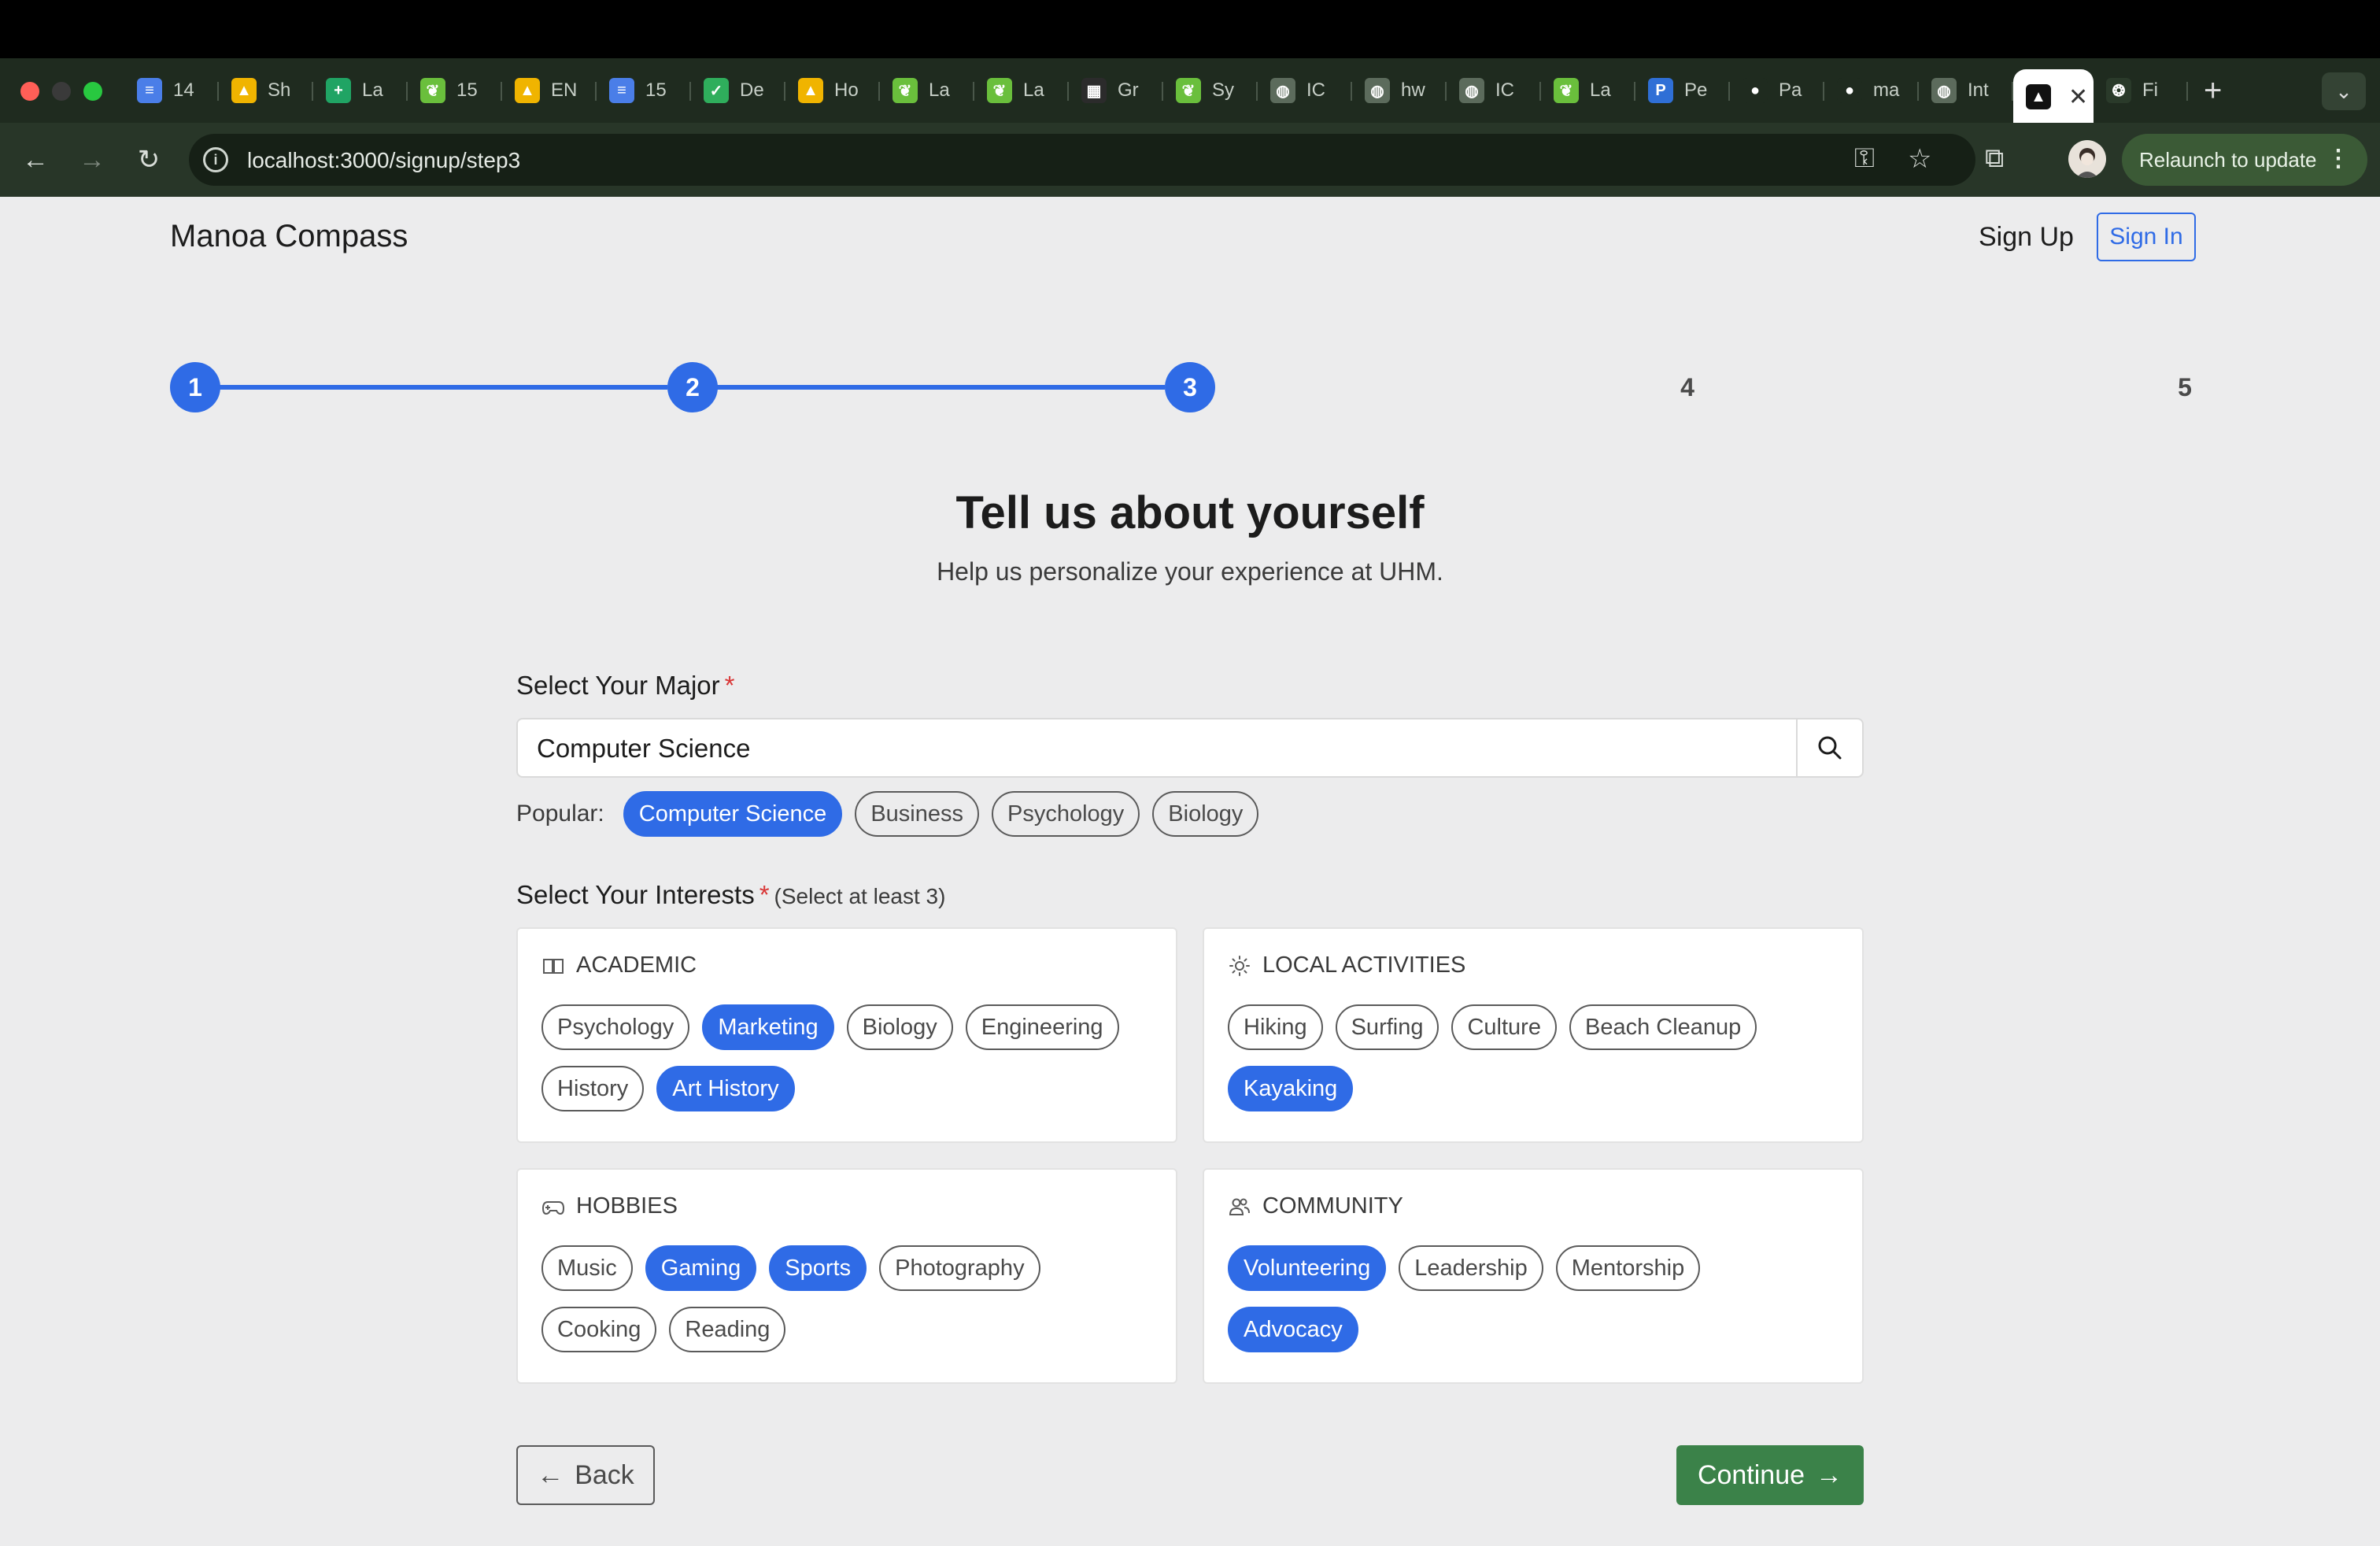 The height and width of the screenshot is (1546, 2380). What do you see at coordinates (1275, 1027) in the screenshot?
I see `interest-chip-hiking: Hiking` at bounding box center [1275, 1027].